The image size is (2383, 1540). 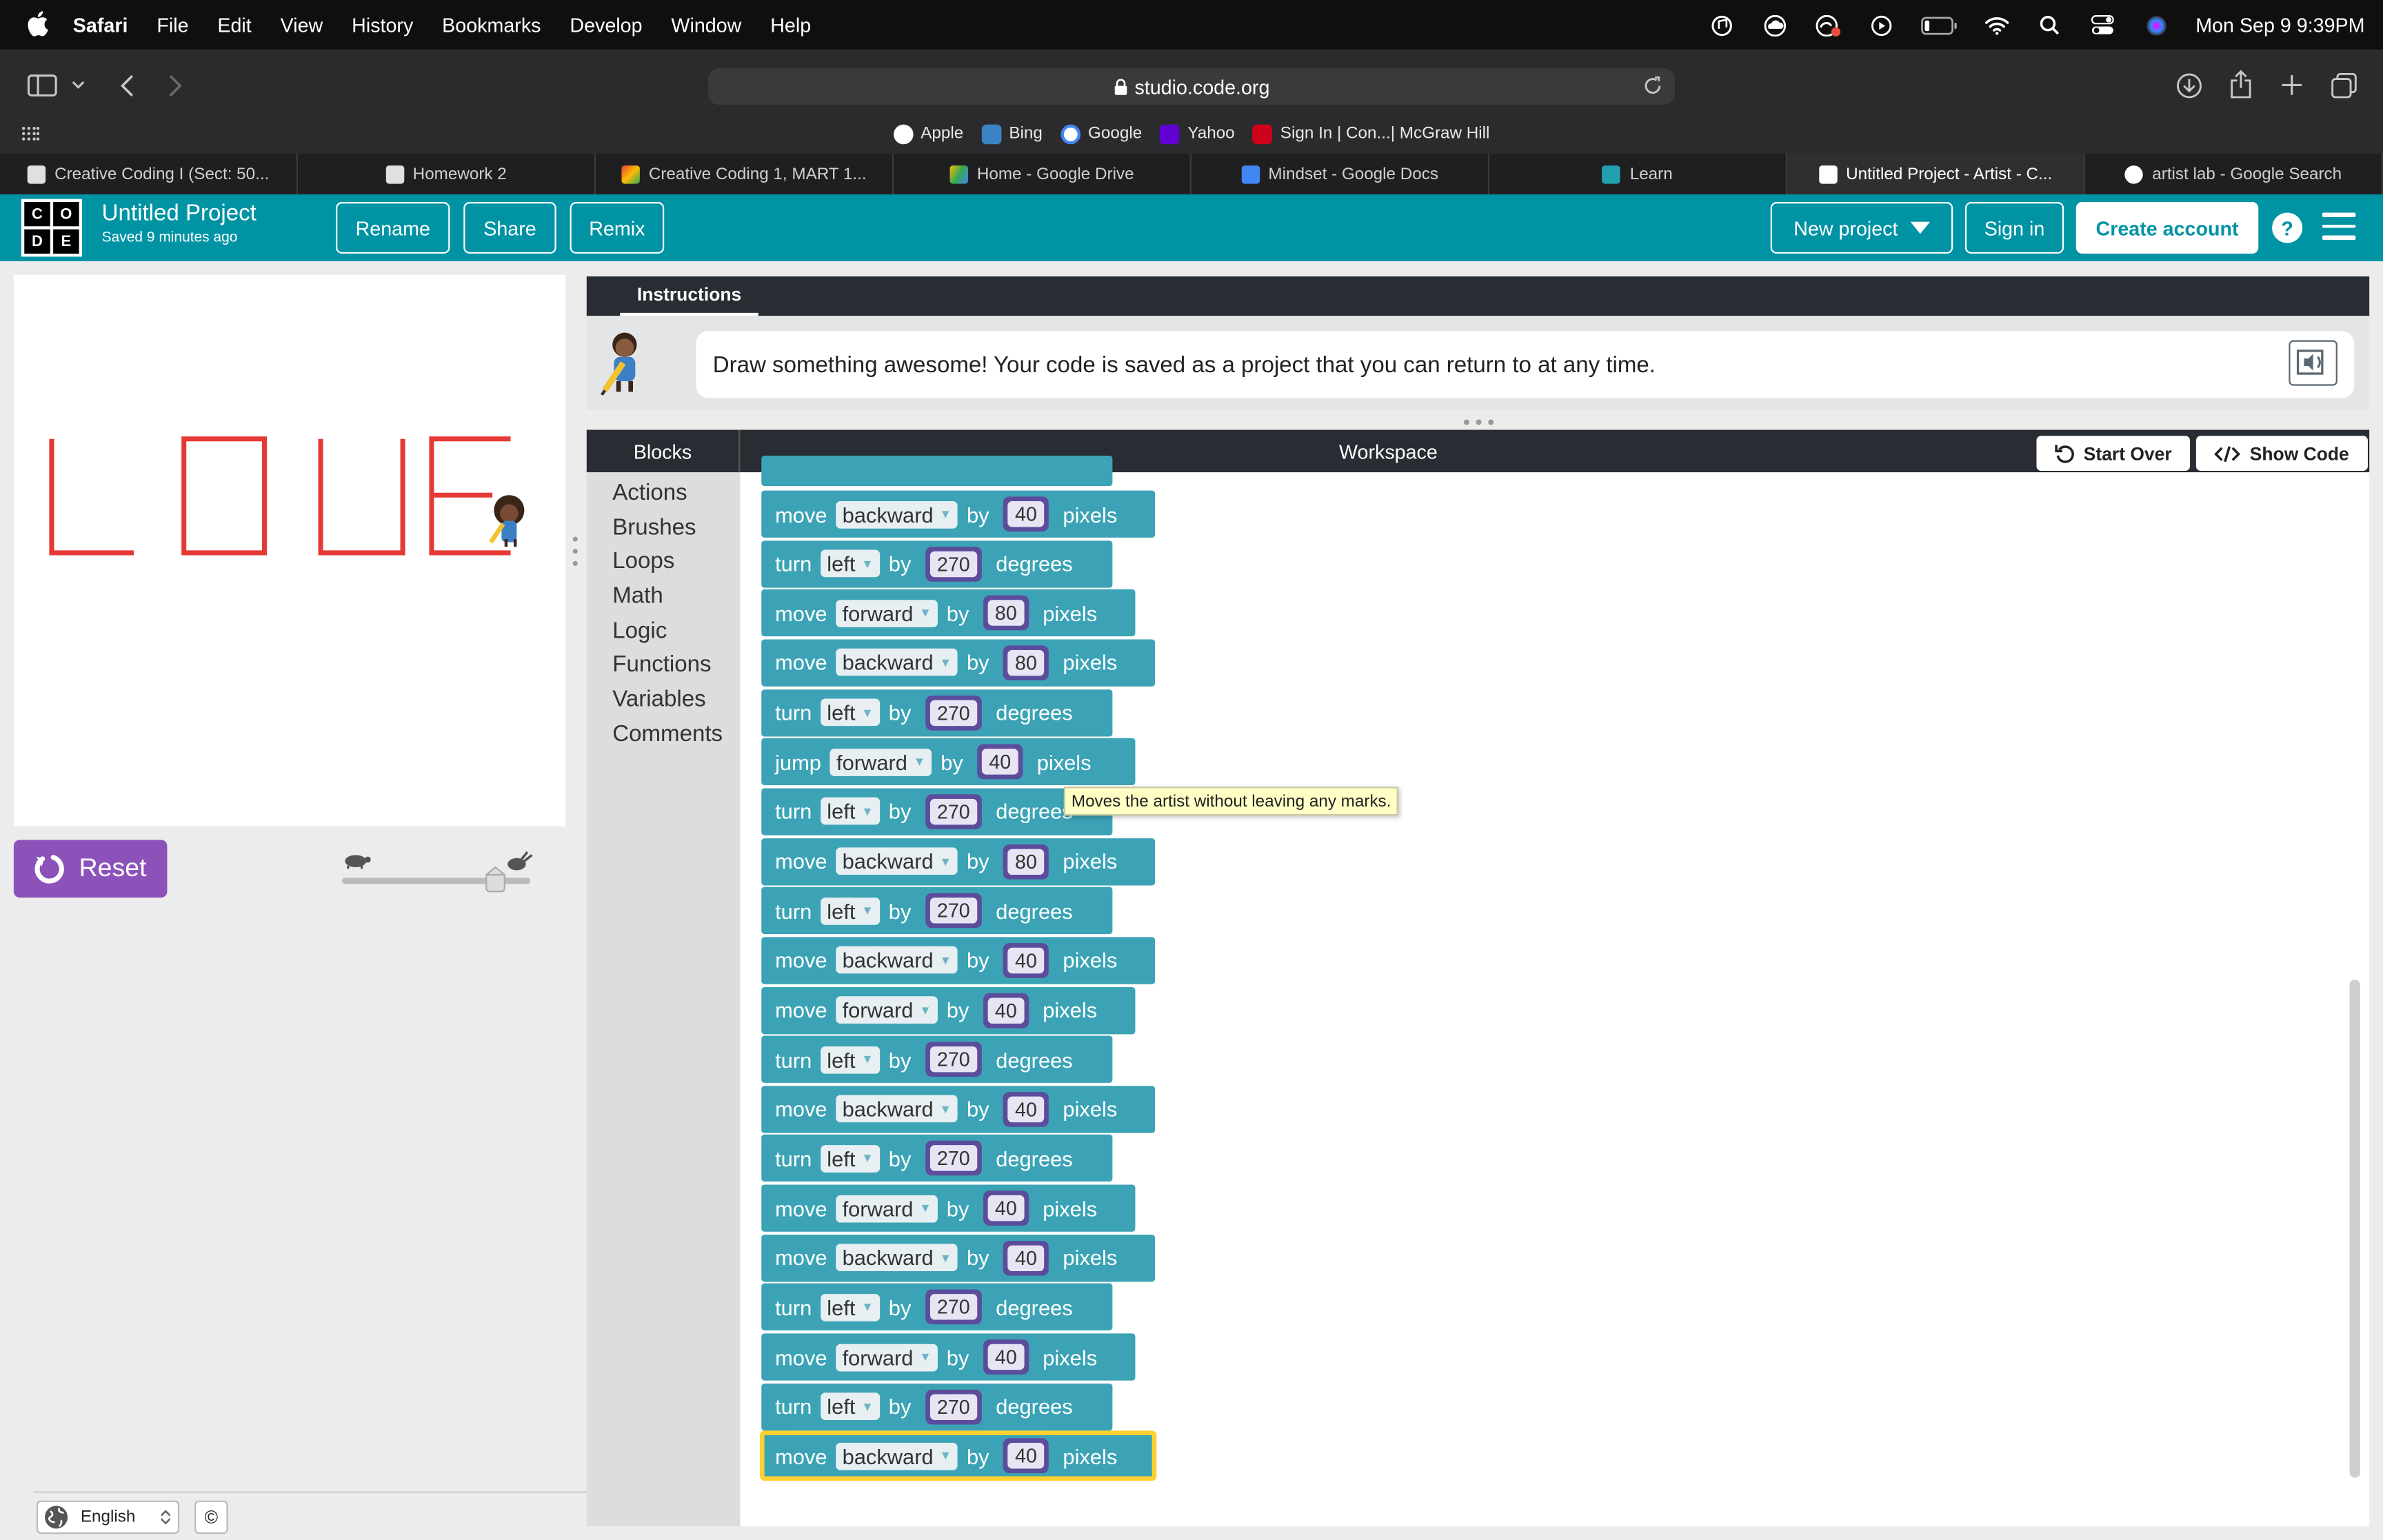 What do you see at coordinates (2189, 86) in the screenshot?
I see `downloads-icon` at bounding box center [2189, 86].